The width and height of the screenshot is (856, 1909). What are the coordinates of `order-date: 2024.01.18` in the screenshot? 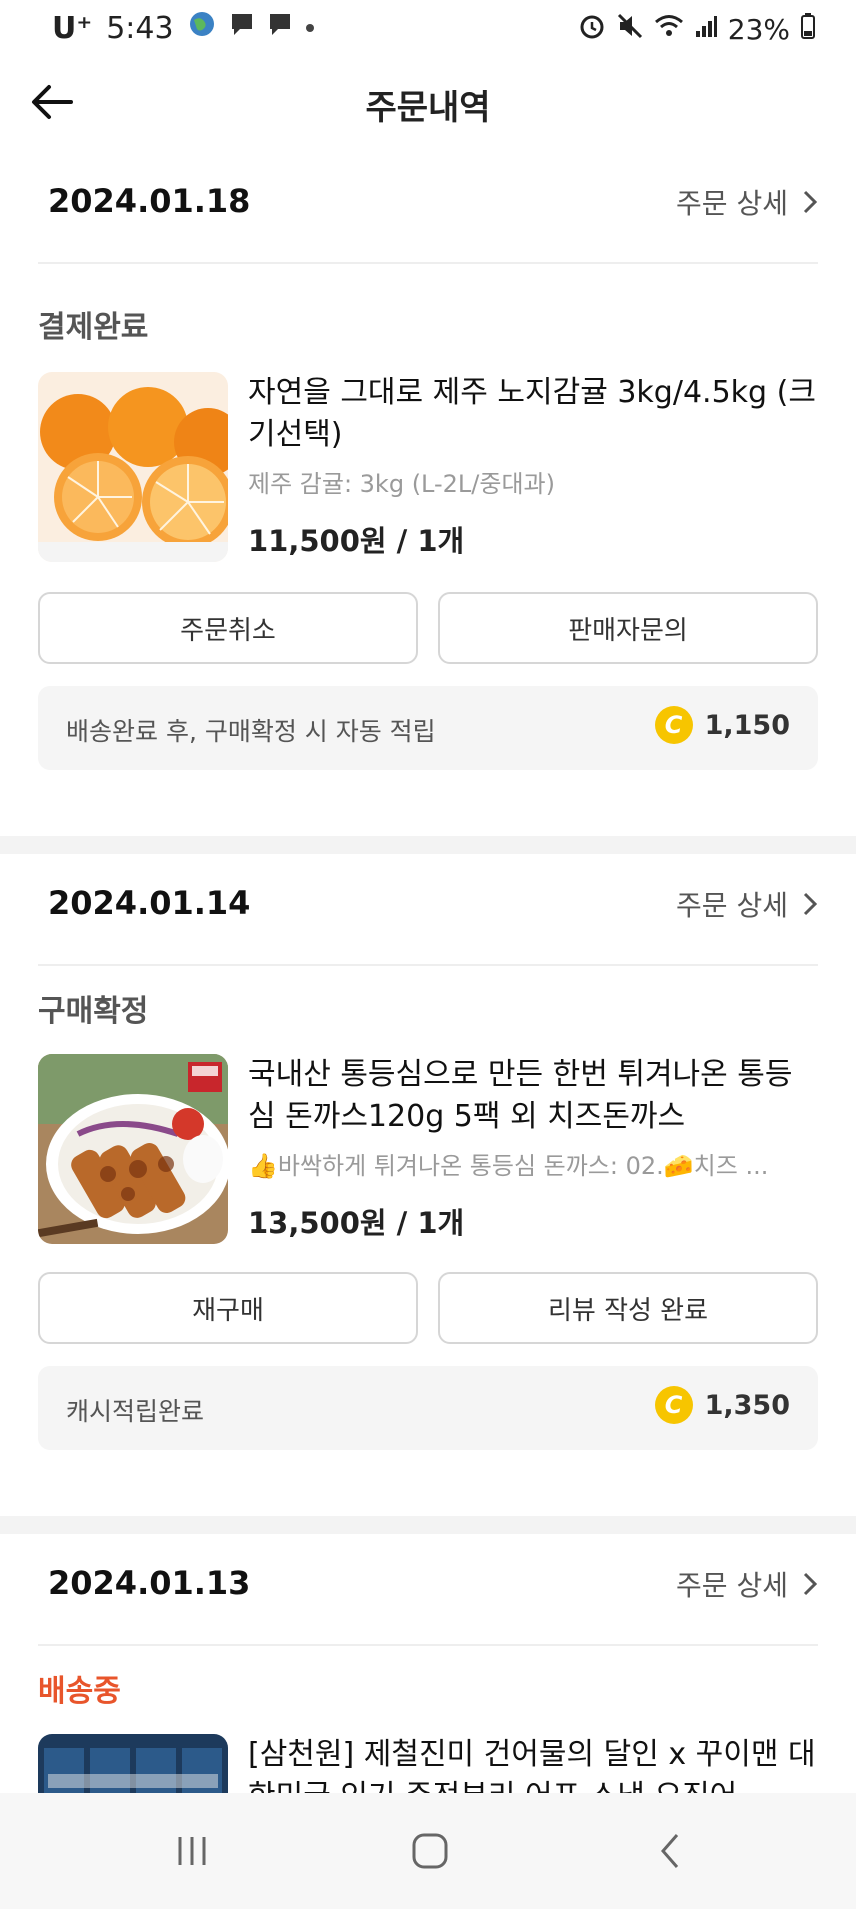 It's located at (149, 201).